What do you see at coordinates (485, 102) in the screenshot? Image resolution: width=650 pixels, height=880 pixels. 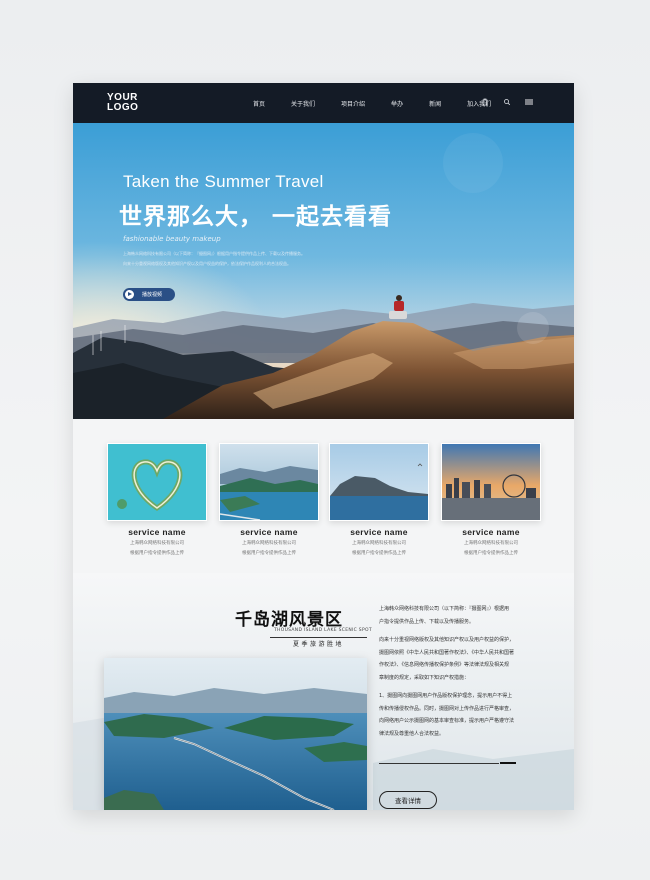 I see `bag-icon` at bounding box center [485, 102].